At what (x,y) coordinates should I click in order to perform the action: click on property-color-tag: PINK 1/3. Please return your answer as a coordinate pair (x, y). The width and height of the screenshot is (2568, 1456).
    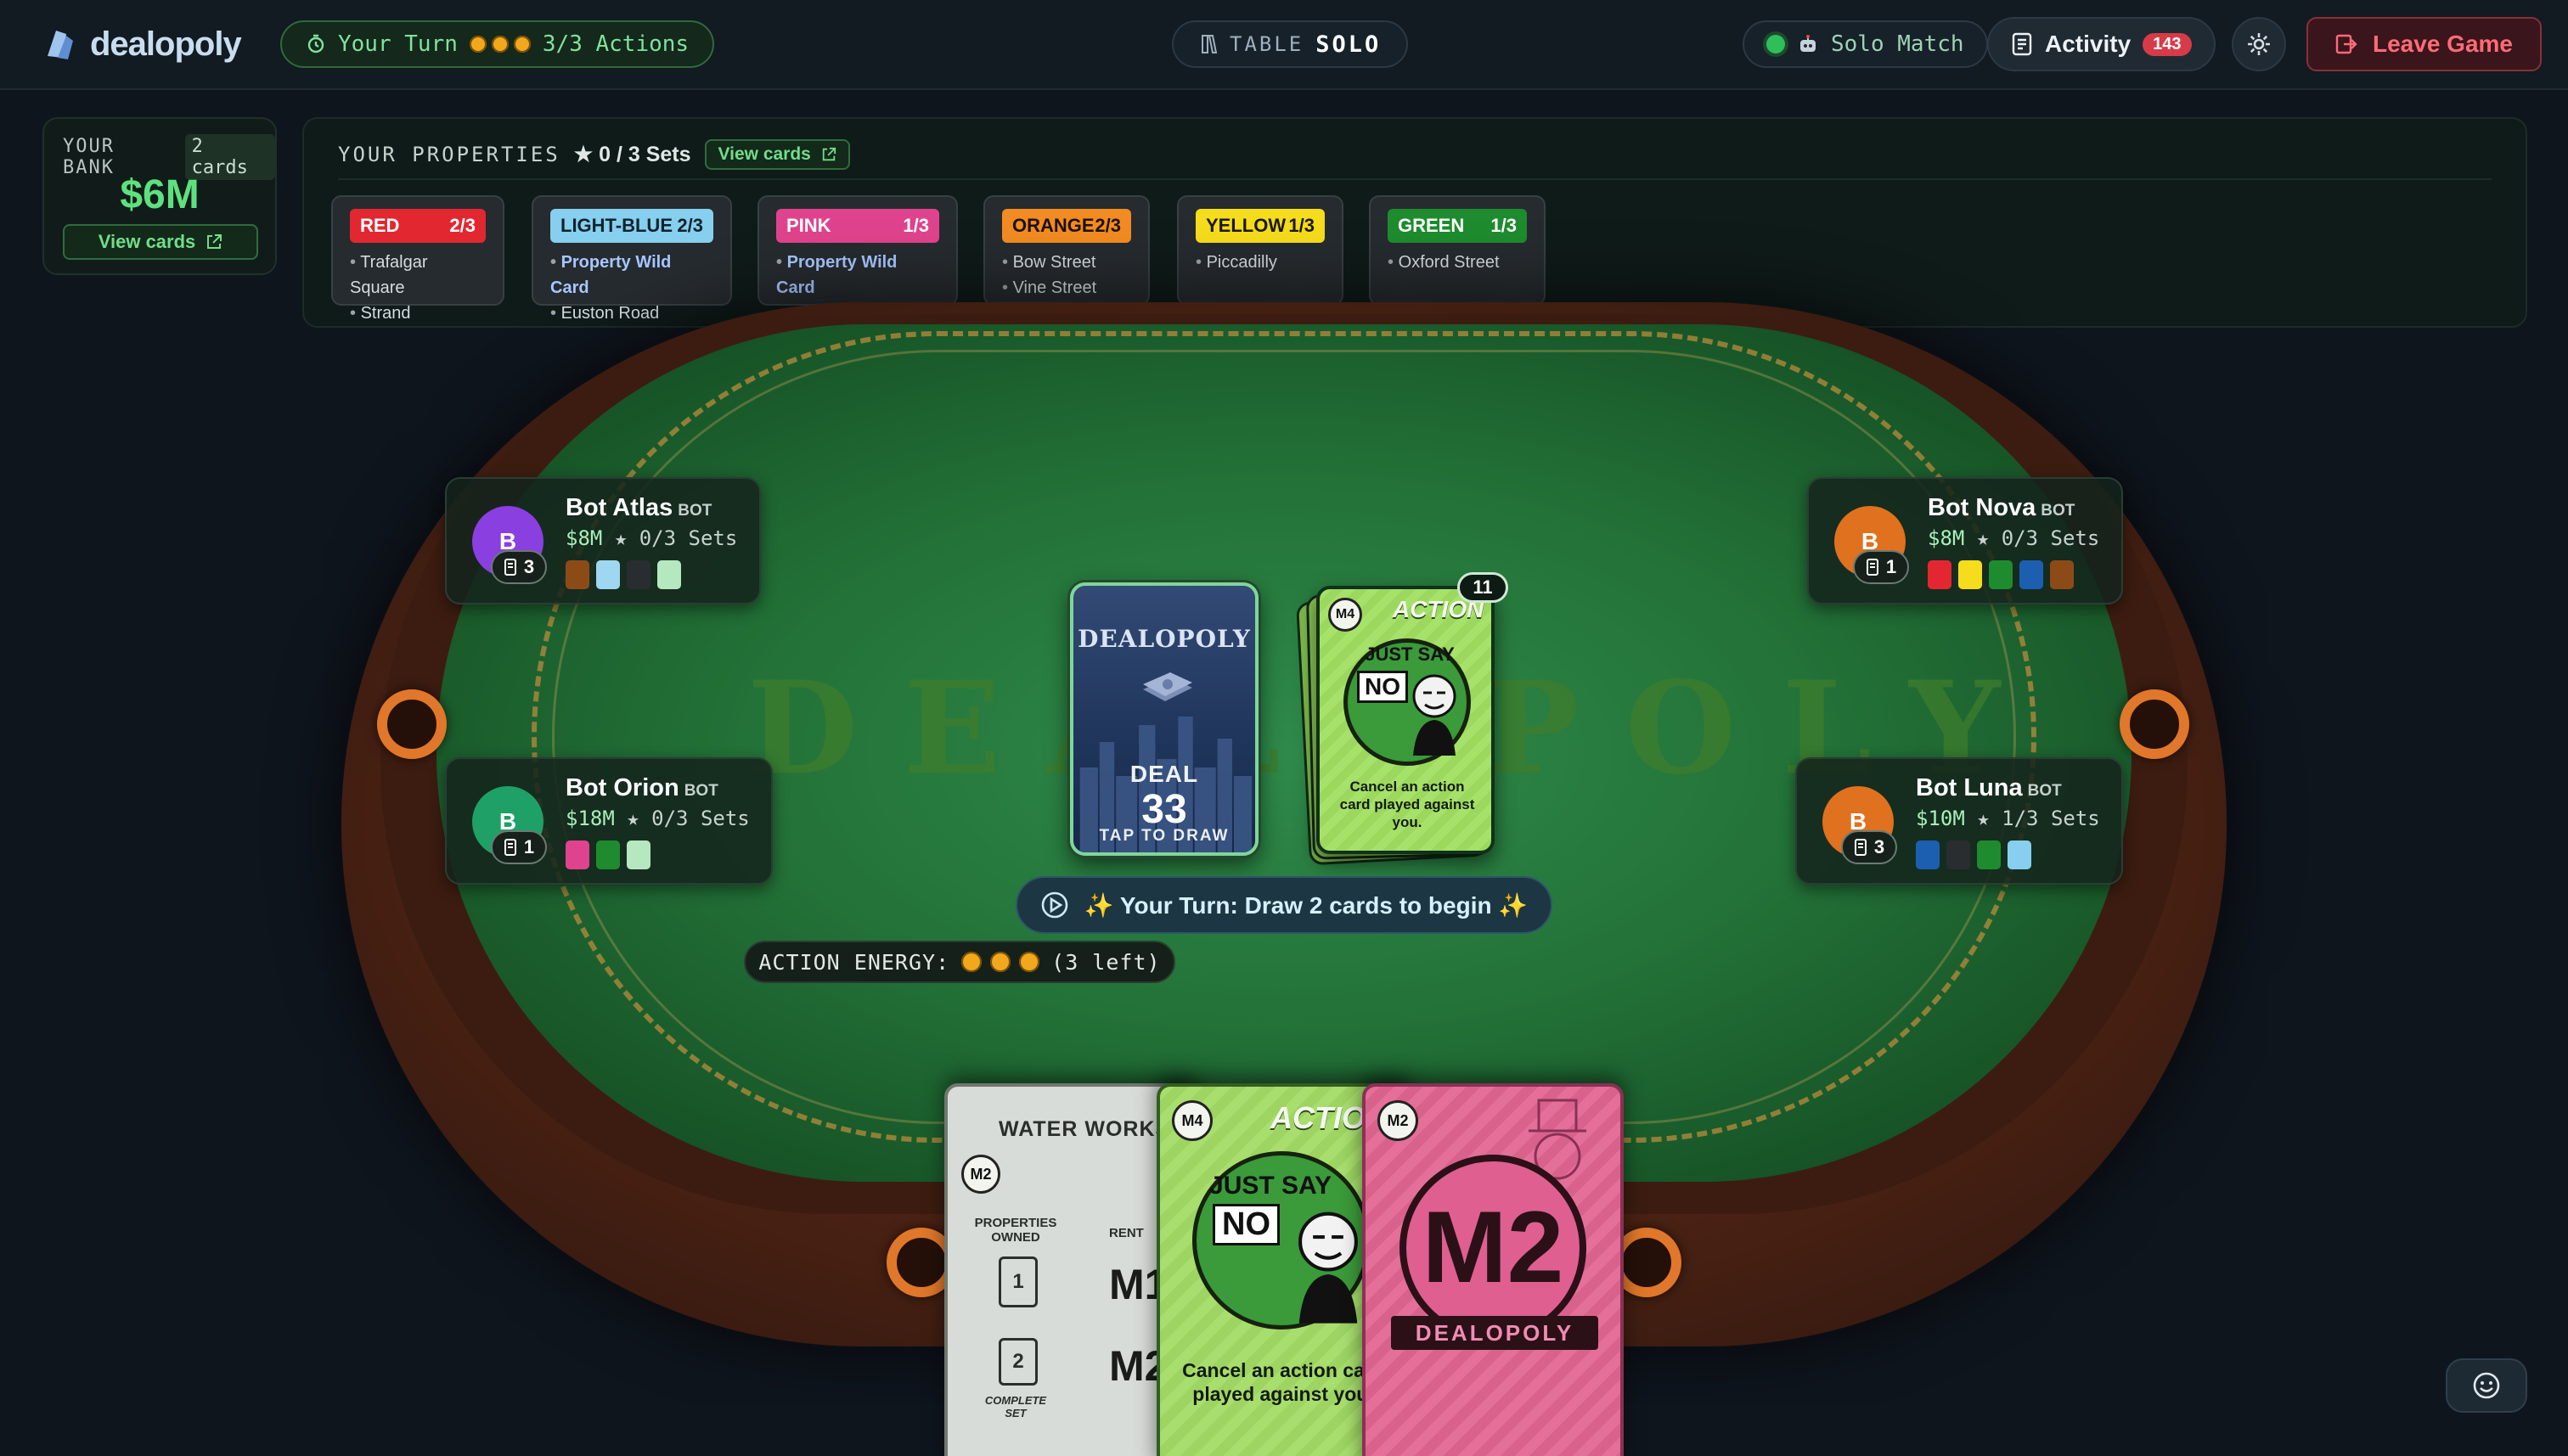
    Looking at the image, I should click on (857, 226).